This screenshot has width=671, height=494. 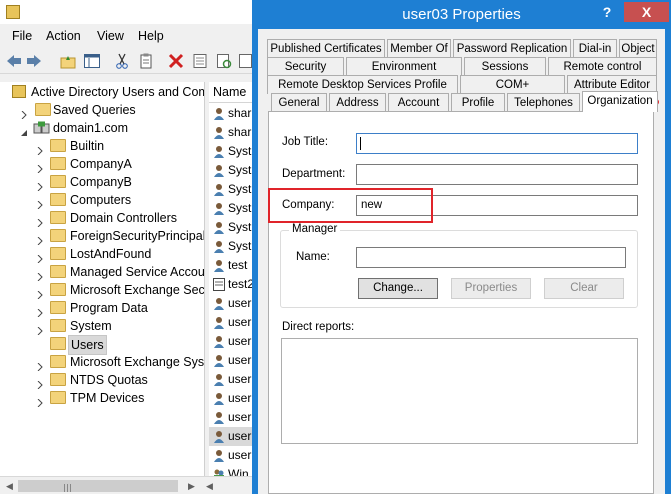 What do you see at coordinates (63, 36) in the screenshot?
I see `menu-action: Action` at bounding box center [63, 36].